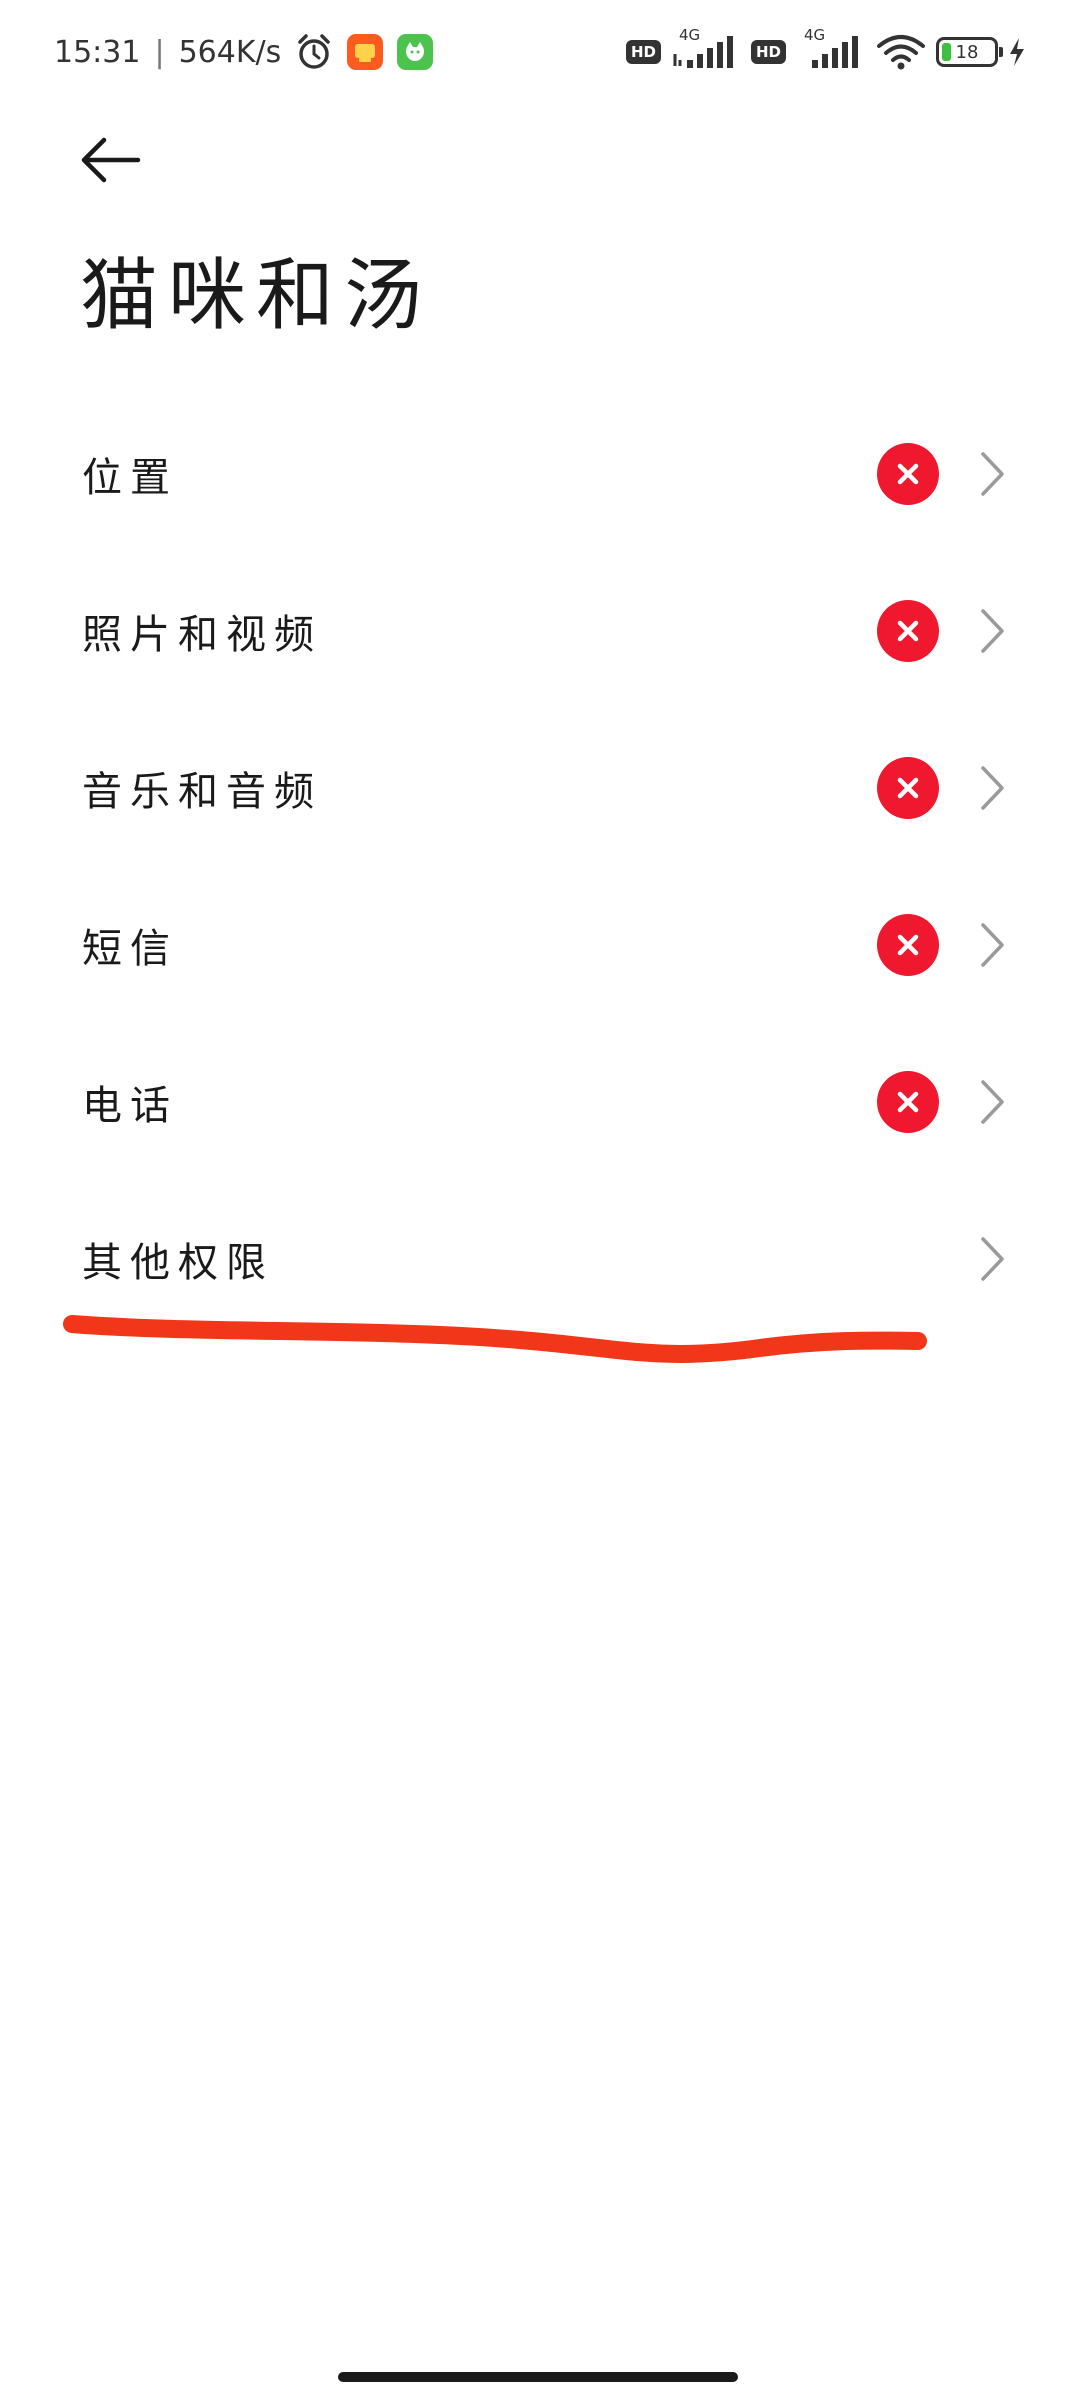 This screenshot has width=1080, height=2400. What do you see at coordinates (768, 52) in the screenshot?
I see `hd-badge-2: HD` at bounding box center [768, 52].